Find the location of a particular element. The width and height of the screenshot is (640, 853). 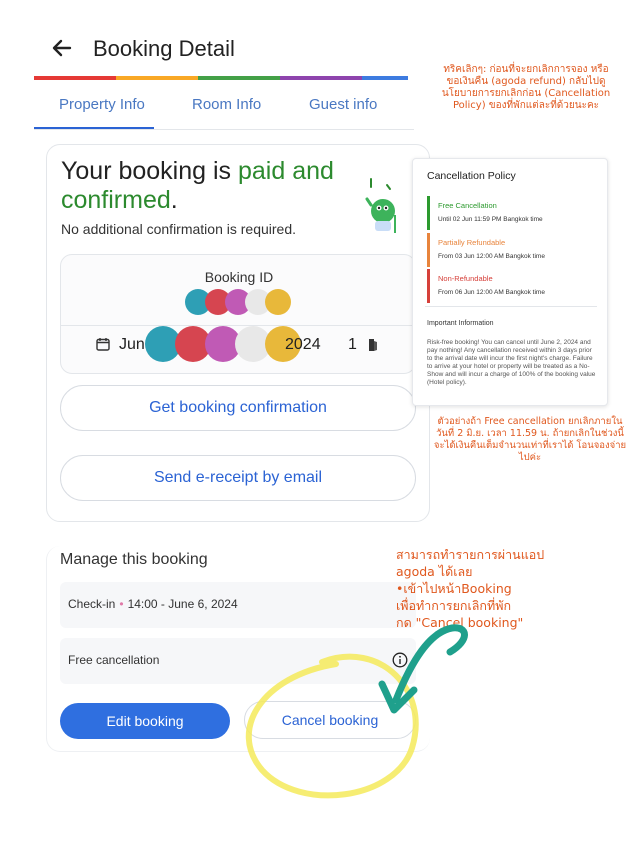

policy-title: Cancellation Policy is located at coordinates (471, 176).